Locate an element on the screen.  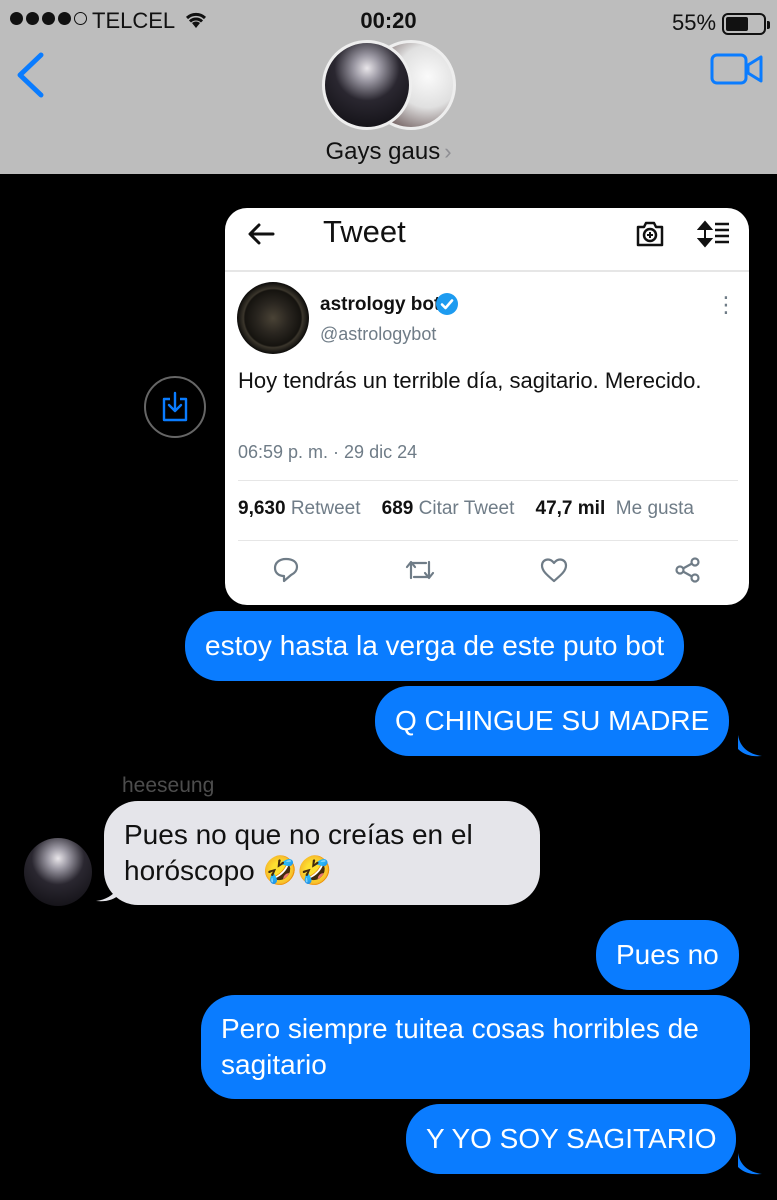
like-heart-icon is located at coordinates (554, 572).